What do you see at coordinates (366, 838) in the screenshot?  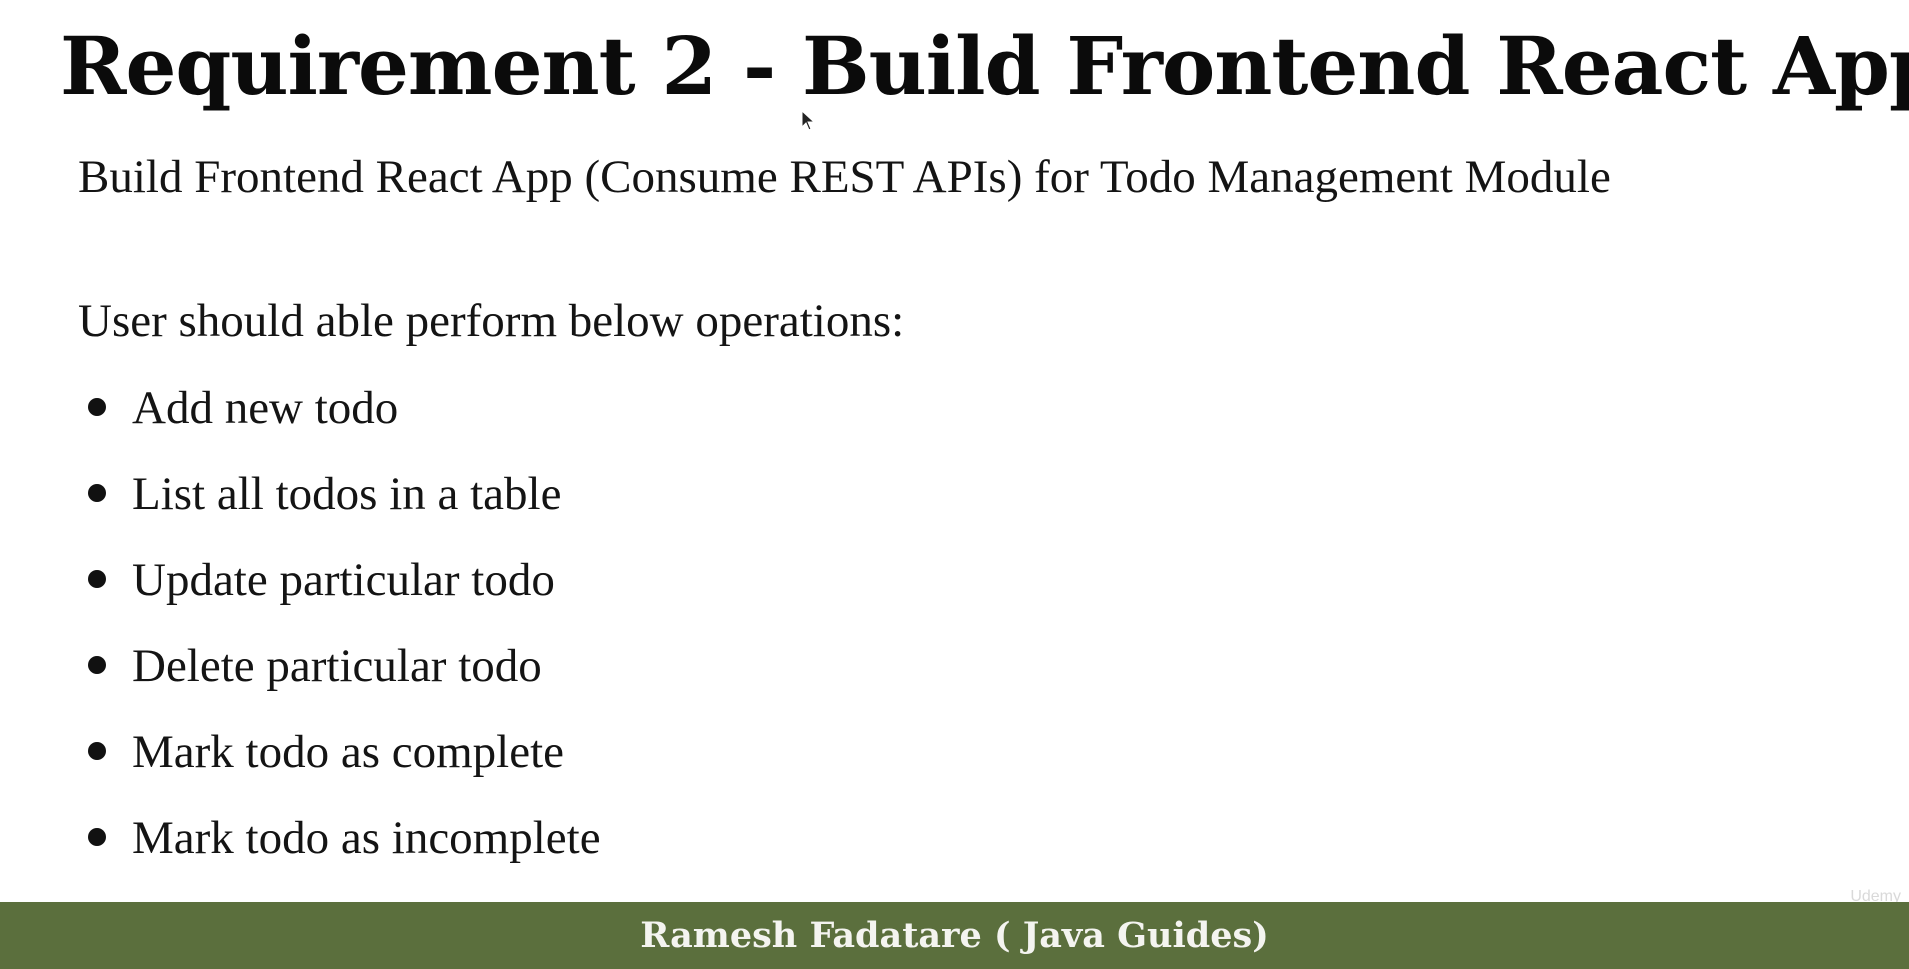 I see `list-item-label: Mark todo as incomplete` at bounding box center [366, 838].